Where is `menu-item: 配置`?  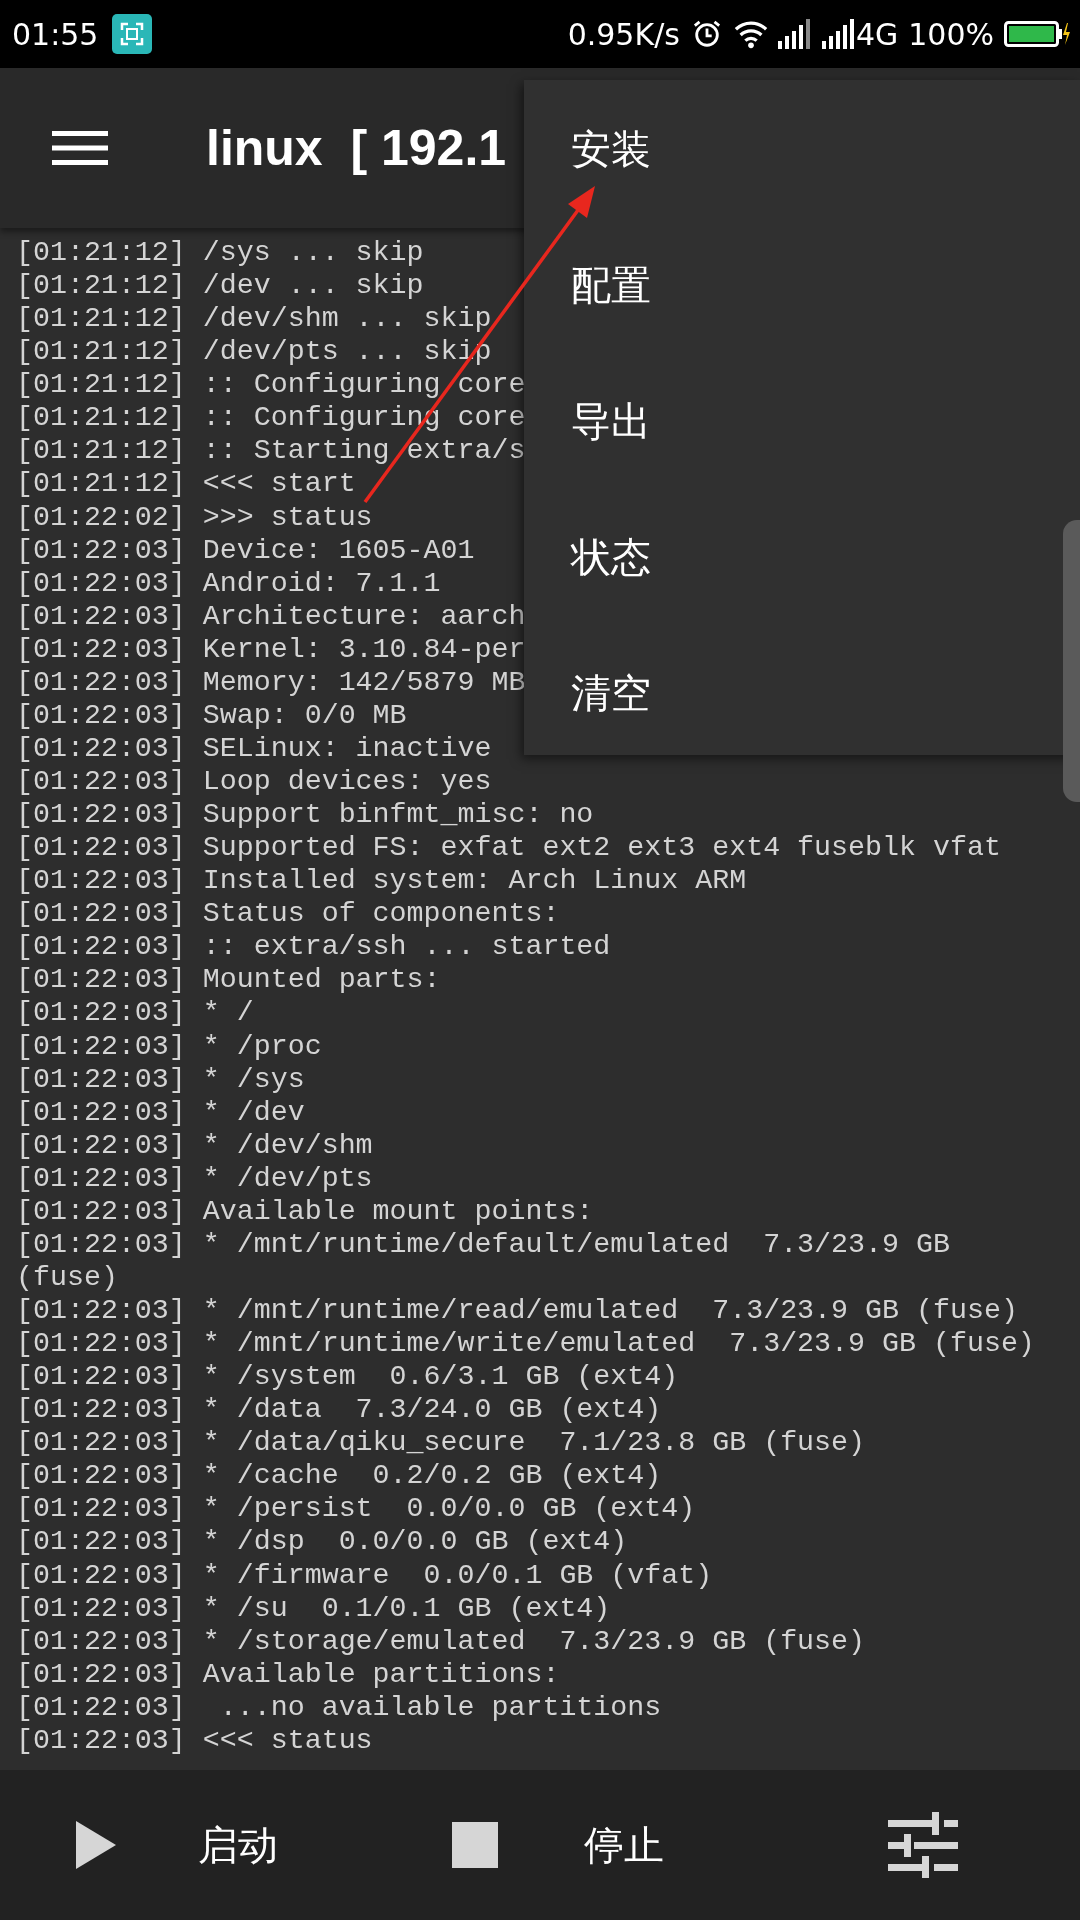 menu-item: 配置 is located at coordinates (784, 298).